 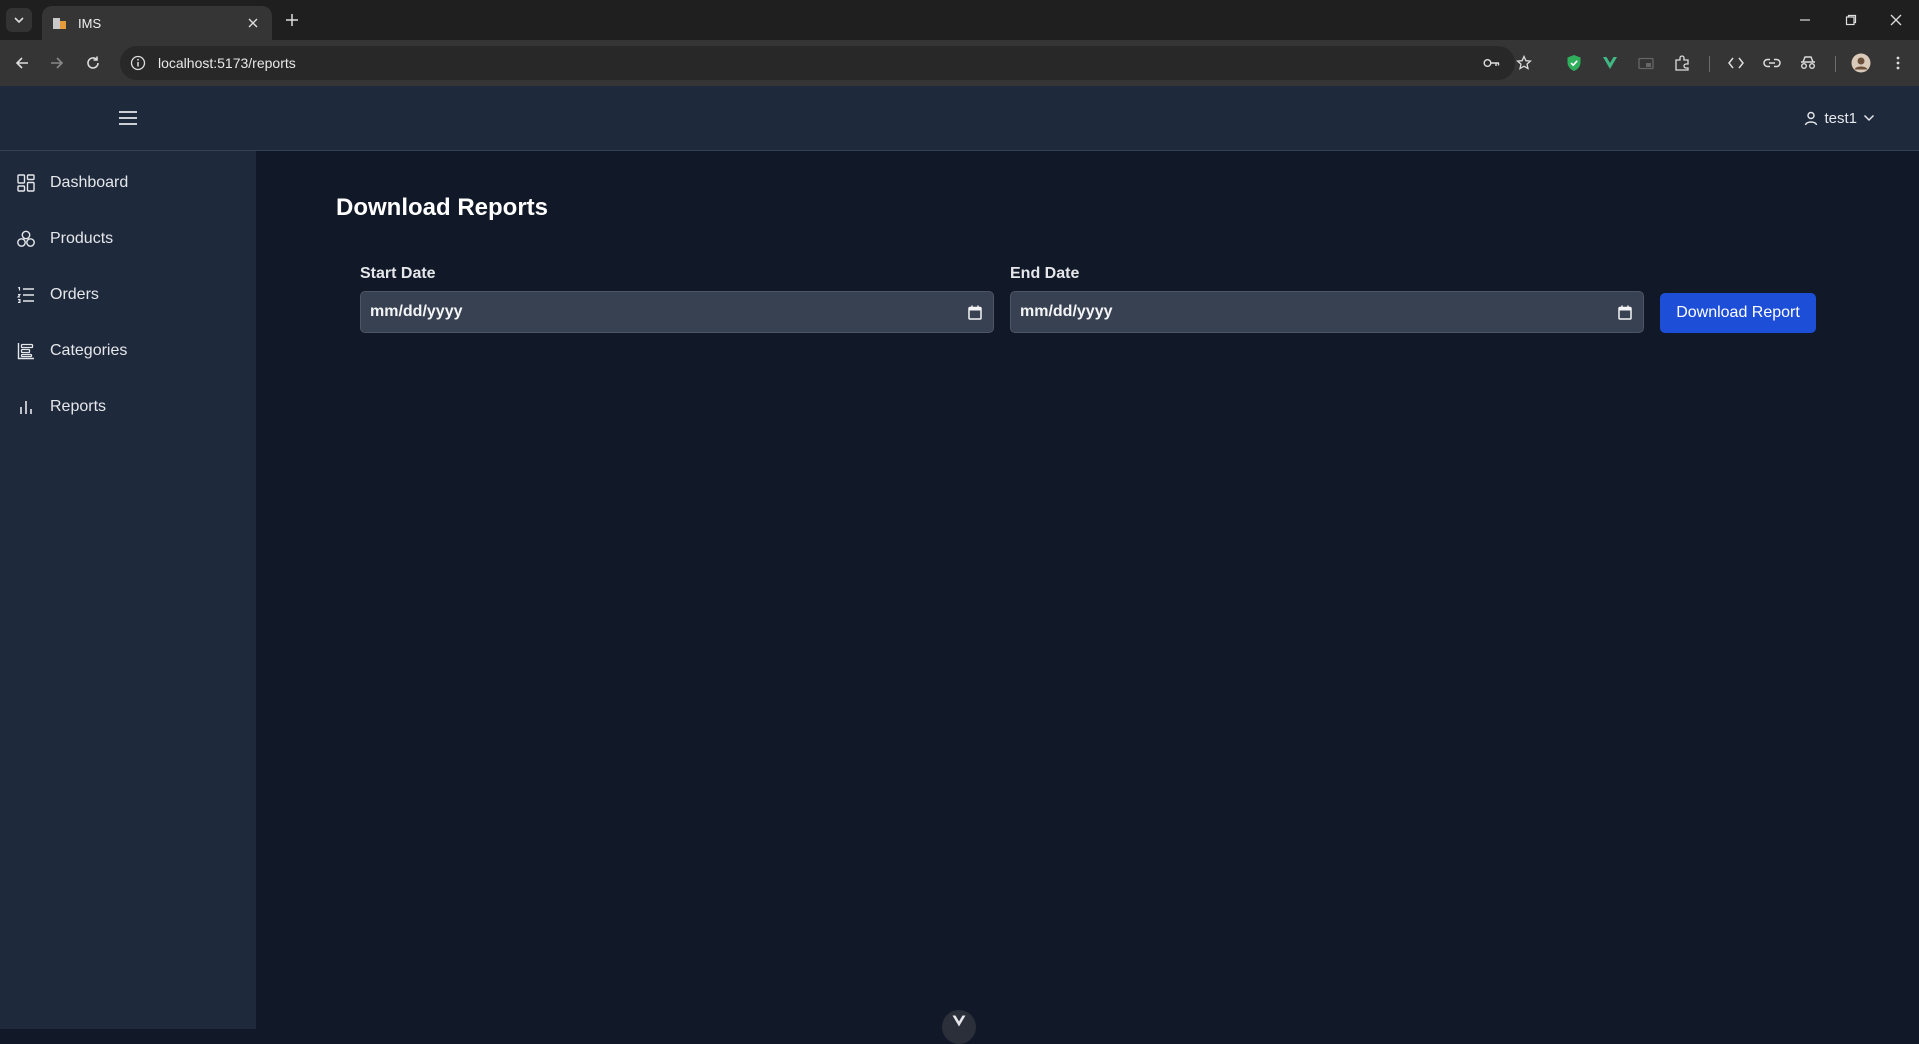 I want to click on sidebar-item-products: Products, so click(x=128, y=239).